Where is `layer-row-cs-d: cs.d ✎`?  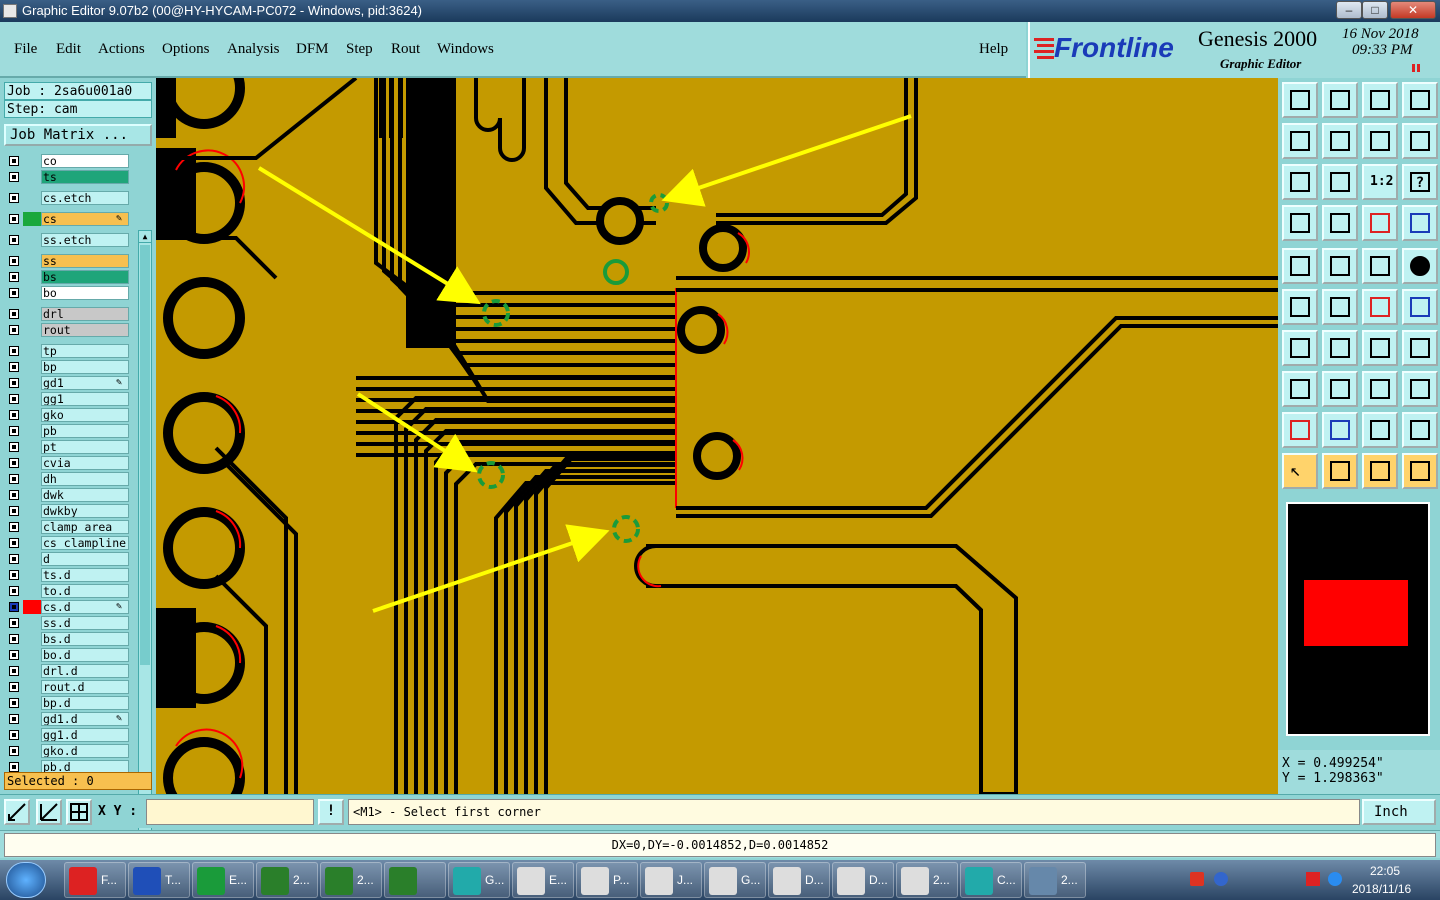
layer-row-cs-d: cs.d ✎ is located at coordinates (67, 607).